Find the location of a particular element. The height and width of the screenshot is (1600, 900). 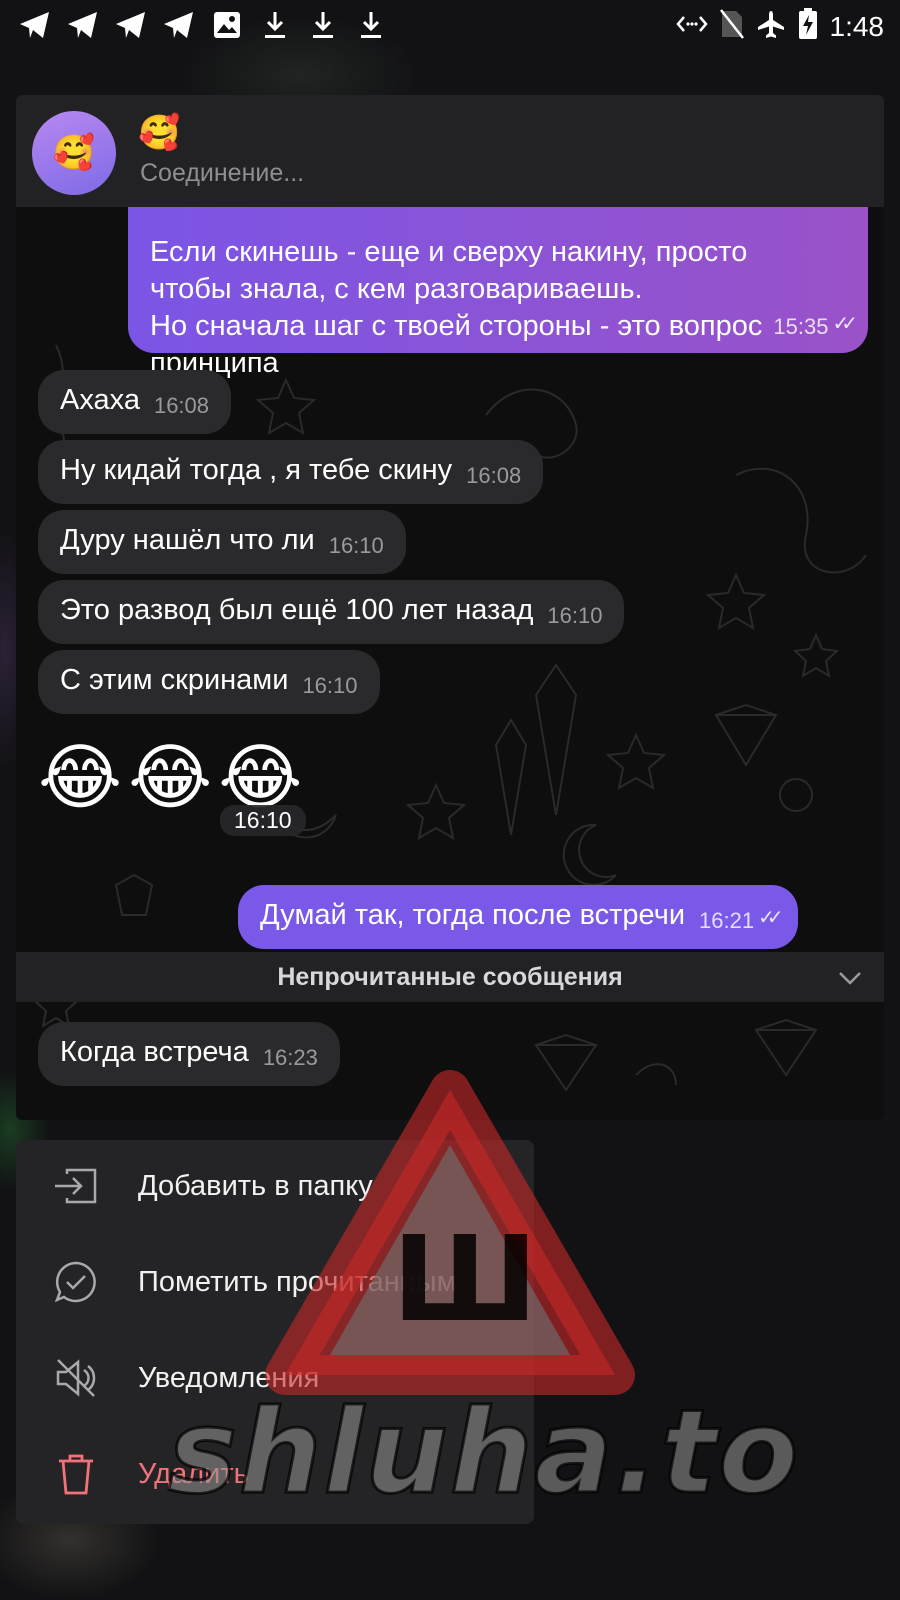

message-text: Думай так, тогда после встречи is located at coordinates (473, 915).